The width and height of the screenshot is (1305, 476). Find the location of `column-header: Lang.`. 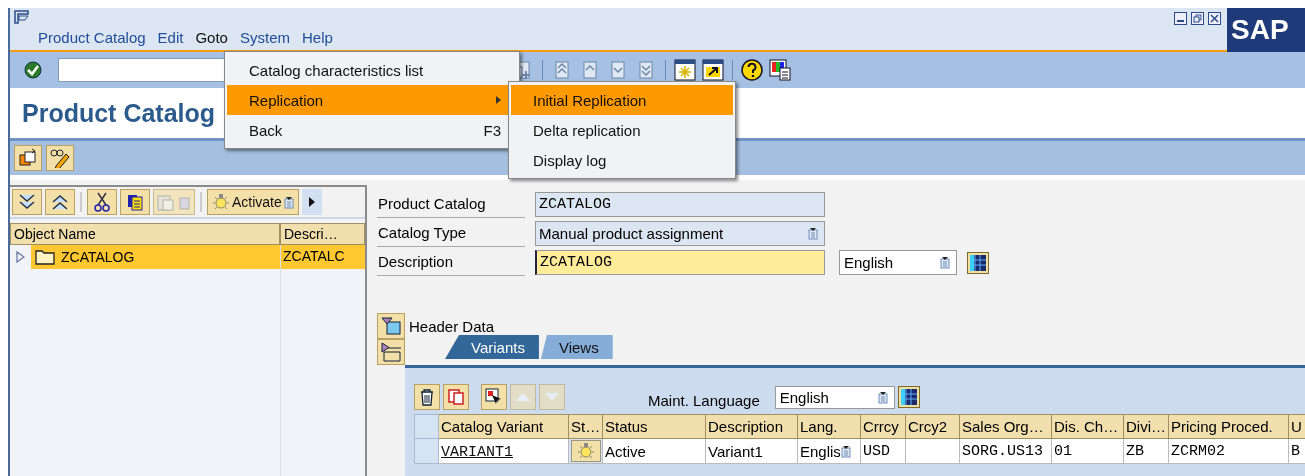

column-header: Lang. is located at coordinates (829, 426).